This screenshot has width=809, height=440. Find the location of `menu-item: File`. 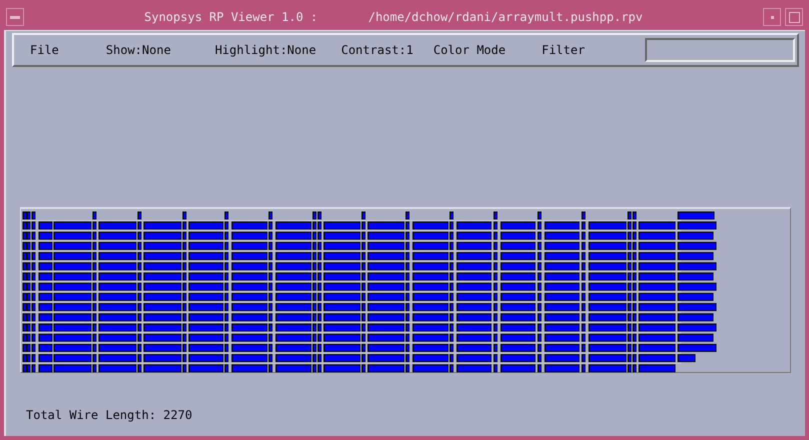

menu-item: File is located at coordinates (44, 50).